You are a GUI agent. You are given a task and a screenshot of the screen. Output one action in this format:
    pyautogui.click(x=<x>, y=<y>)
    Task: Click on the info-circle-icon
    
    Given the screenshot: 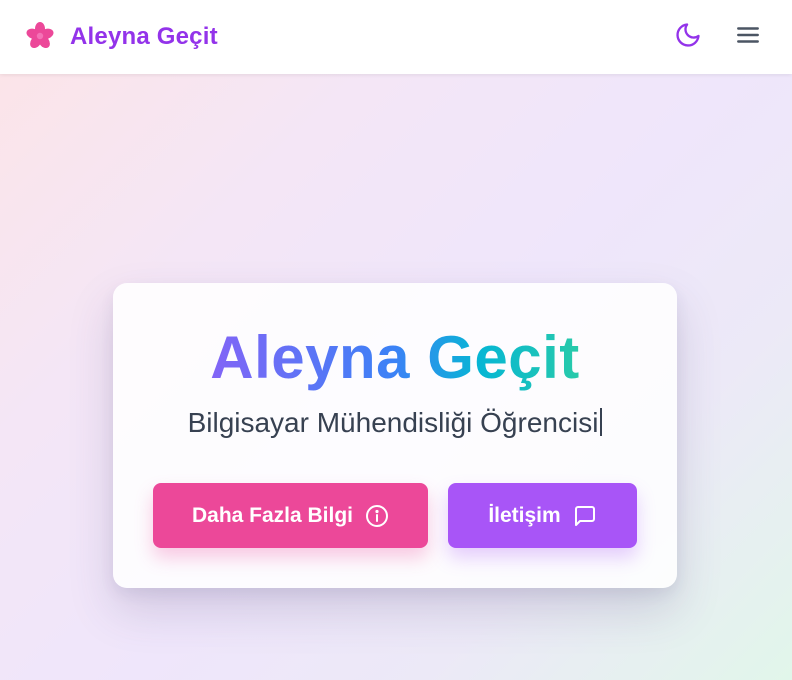 What is the action you would take?
    pyautogui.click(x=377, y=516)
    